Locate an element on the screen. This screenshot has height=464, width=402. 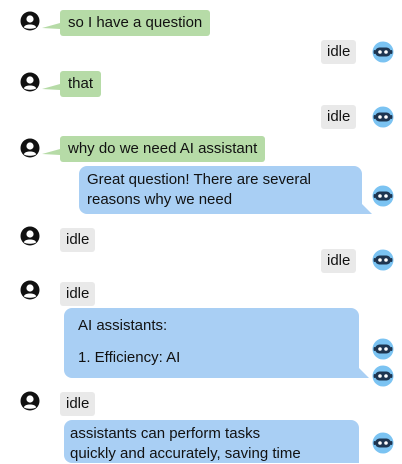
user-message-bubble: why do we need AI assistant is located at coordinates (163, 149).